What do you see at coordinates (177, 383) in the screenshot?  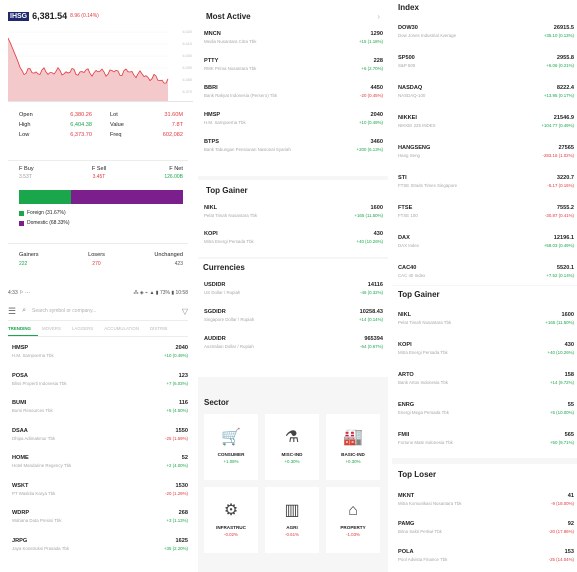 I see `item-change: +7 (6.03%)` at bounding box center [177, 383].